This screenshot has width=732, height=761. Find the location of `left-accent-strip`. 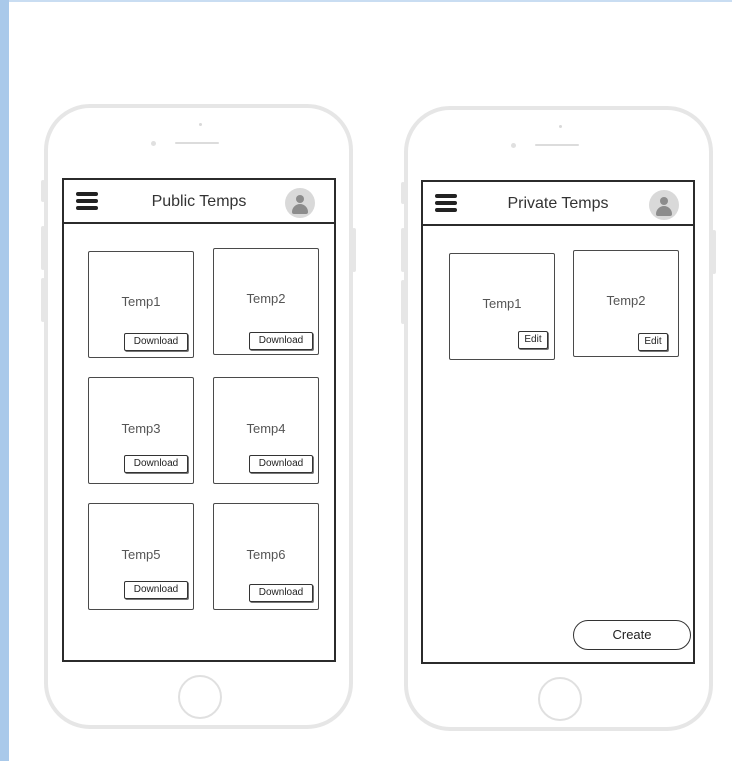

left-accent-strip is located at coordinates (4, 380).